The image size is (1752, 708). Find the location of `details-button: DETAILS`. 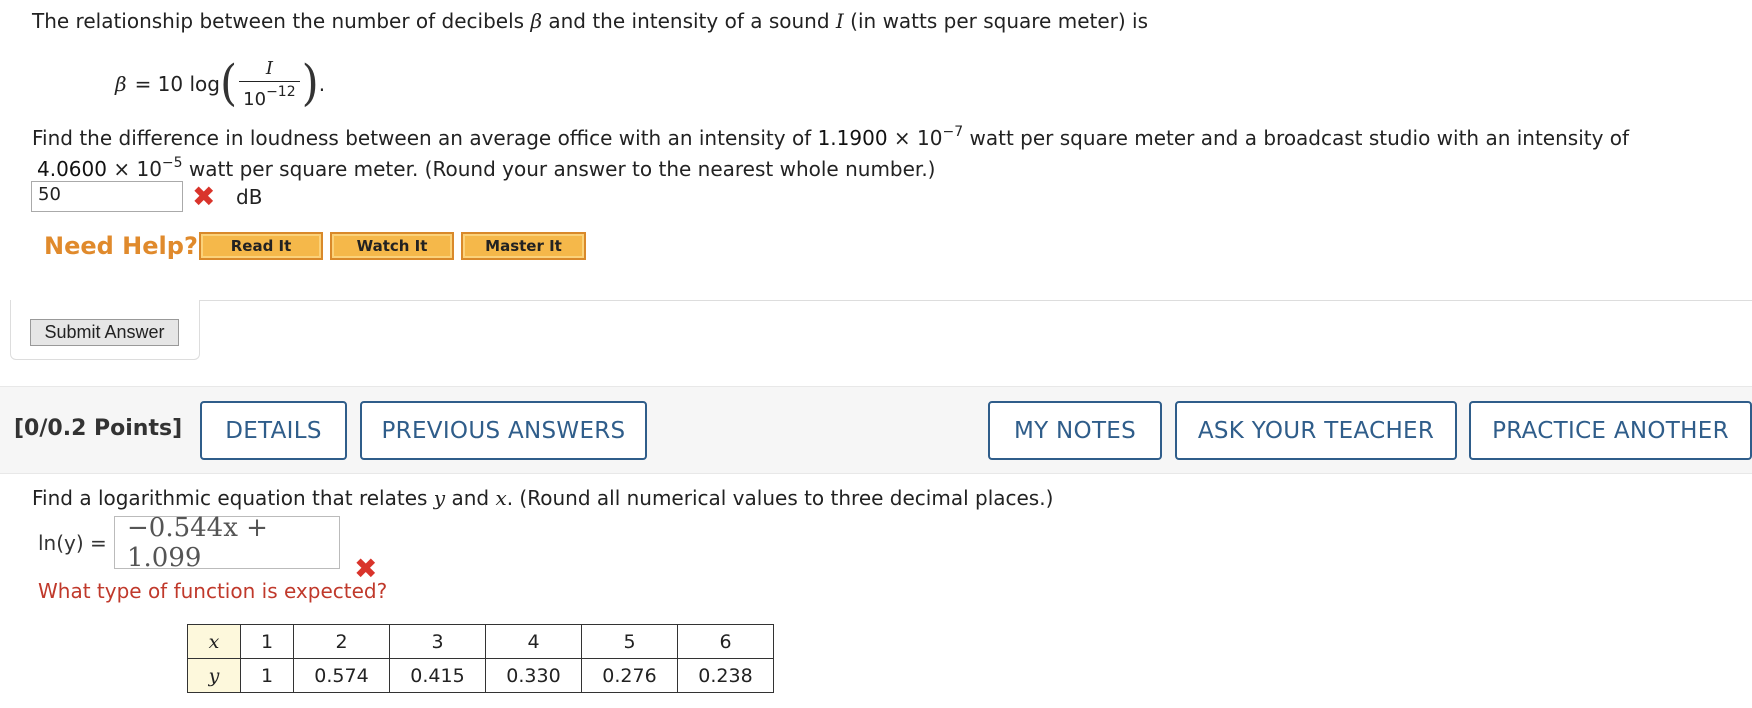

details-button: DETAILS is located at coordinates (273, 430).